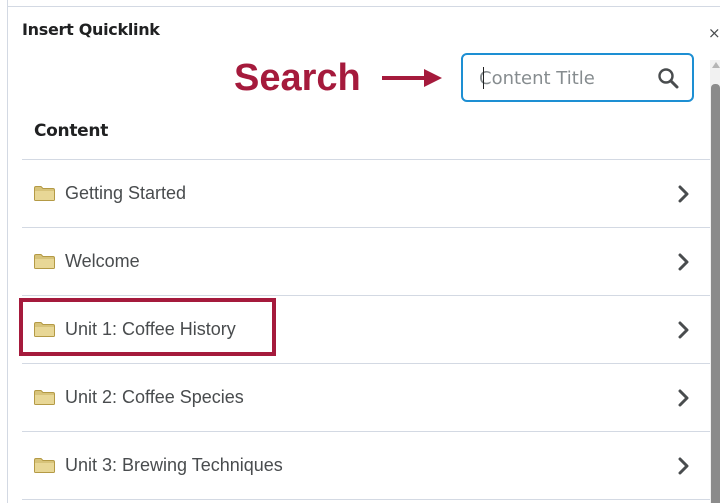  What do you see at coordinates (174, 465) in the screenshot?
I see `list-item-label: Unit 3: Brewing Techniques` at bounding box center [174, 465].